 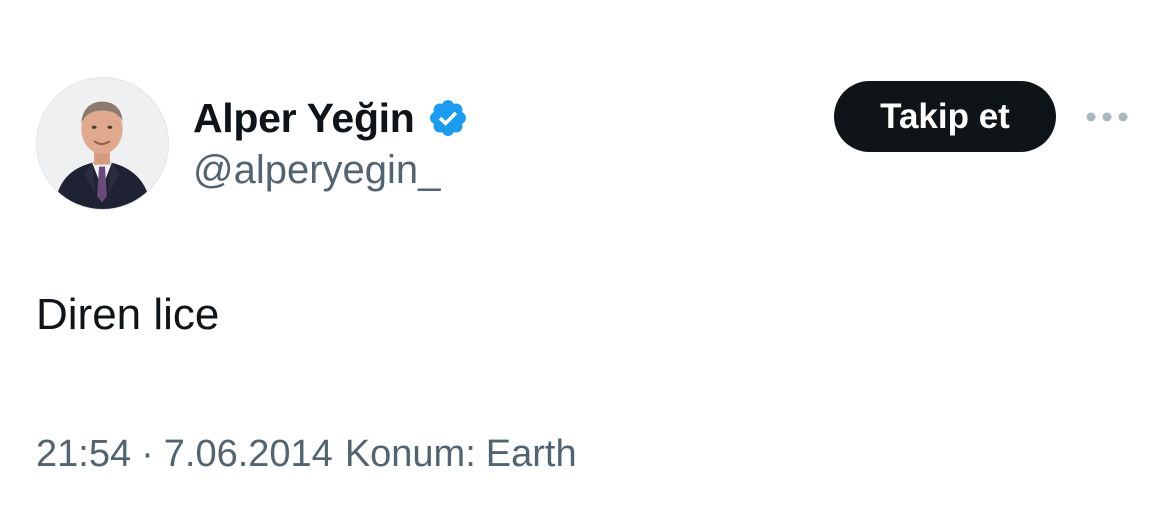 I want to click on location-value: Earth, so click(x=531, y=454).